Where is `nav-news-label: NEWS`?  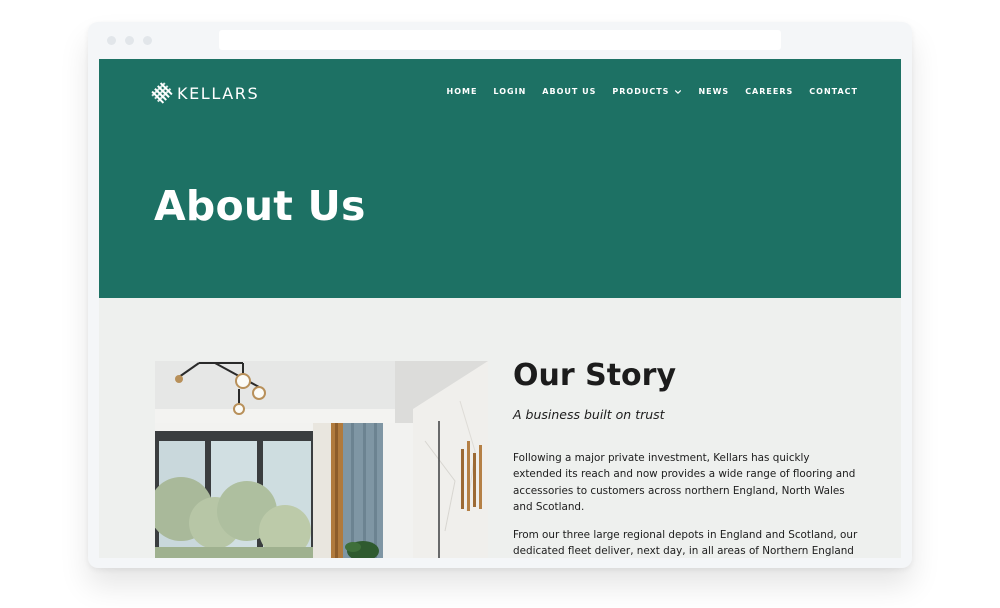 nav-news-label: NEWS is located at coordinates (714, 91).